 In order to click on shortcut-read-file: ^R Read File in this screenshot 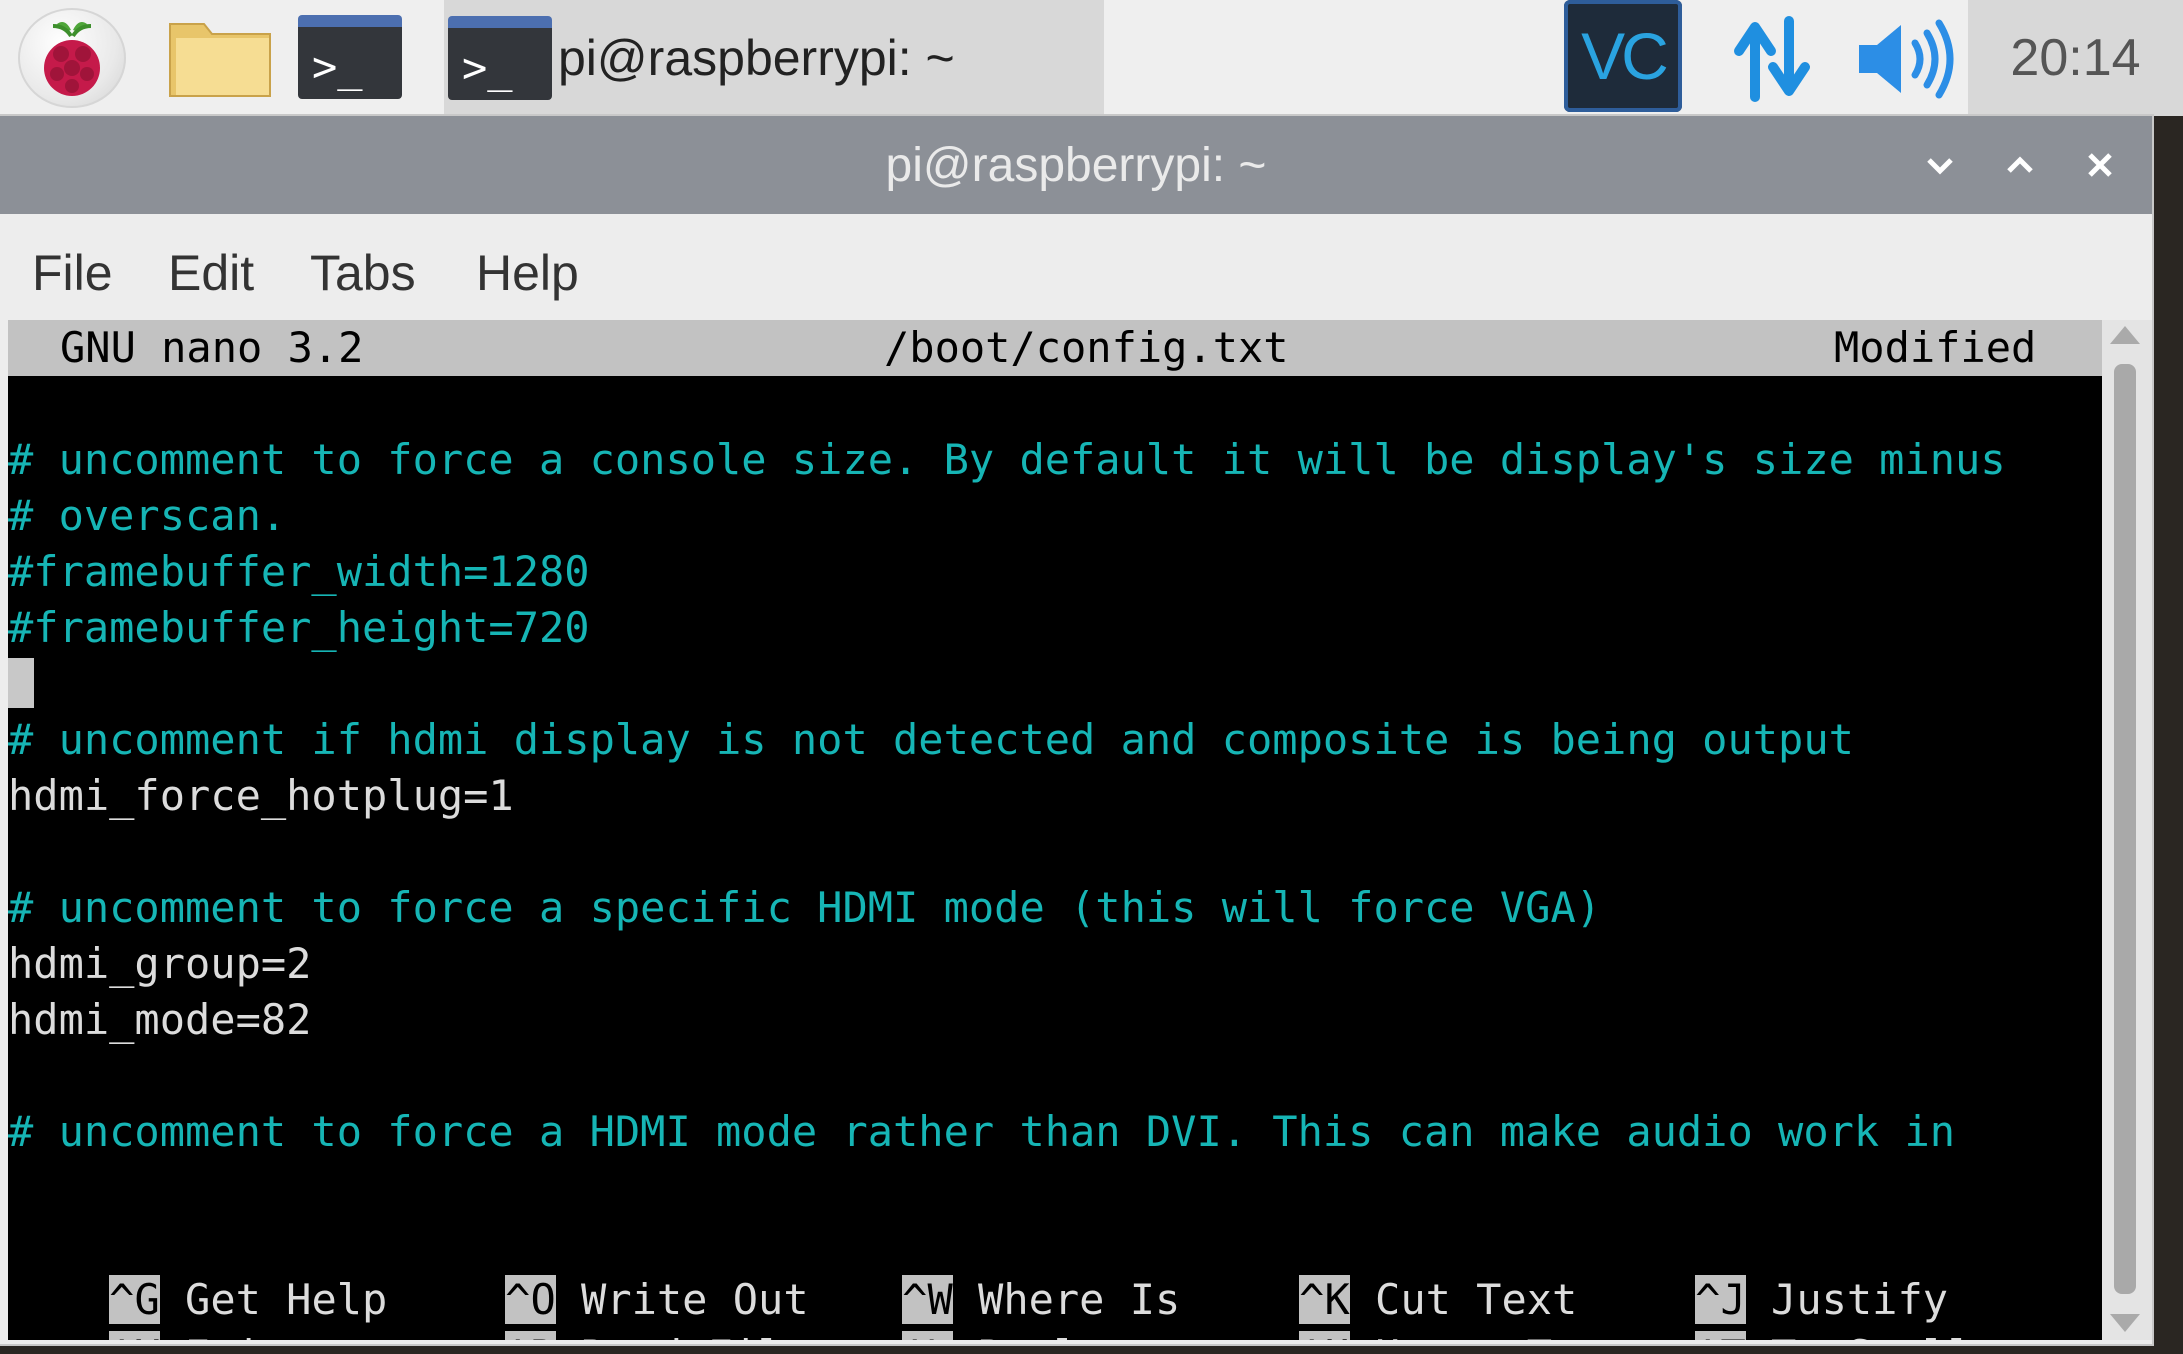, I will do `click(606, 1306)`.